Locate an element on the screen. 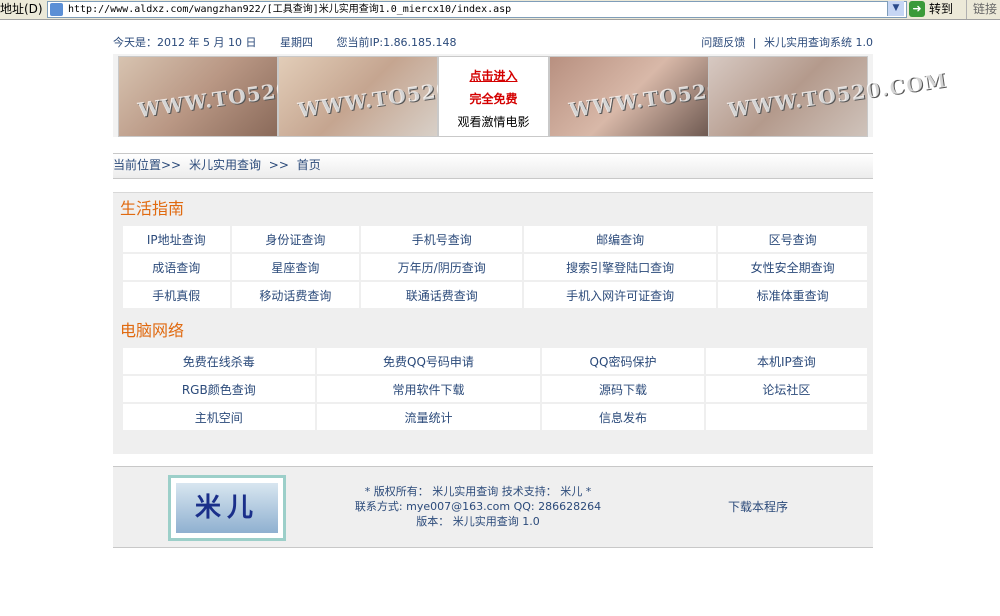 Image resolution: width=1000 pixels, height=616 pixels. ip-text: 您当前IP:1.86.185.148 is located at coordinates (396, 42).